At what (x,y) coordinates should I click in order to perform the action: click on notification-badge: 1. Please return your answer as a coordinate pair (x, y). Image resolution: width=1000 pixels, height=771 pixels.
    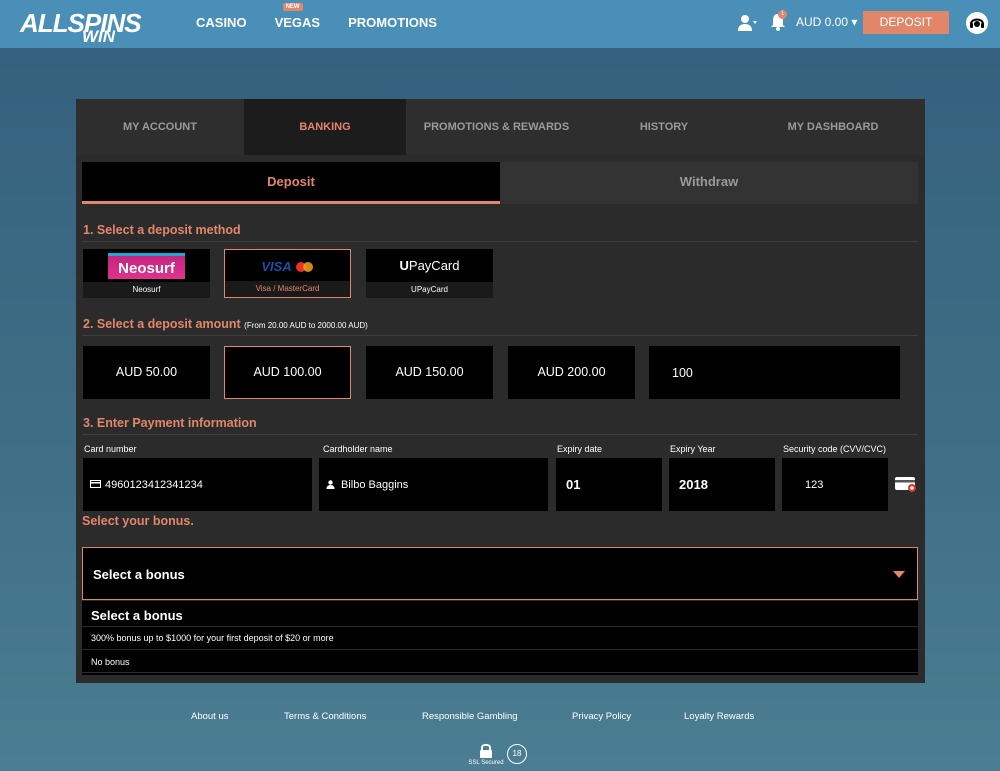
    Looking at the image, I should click on (782, 14).